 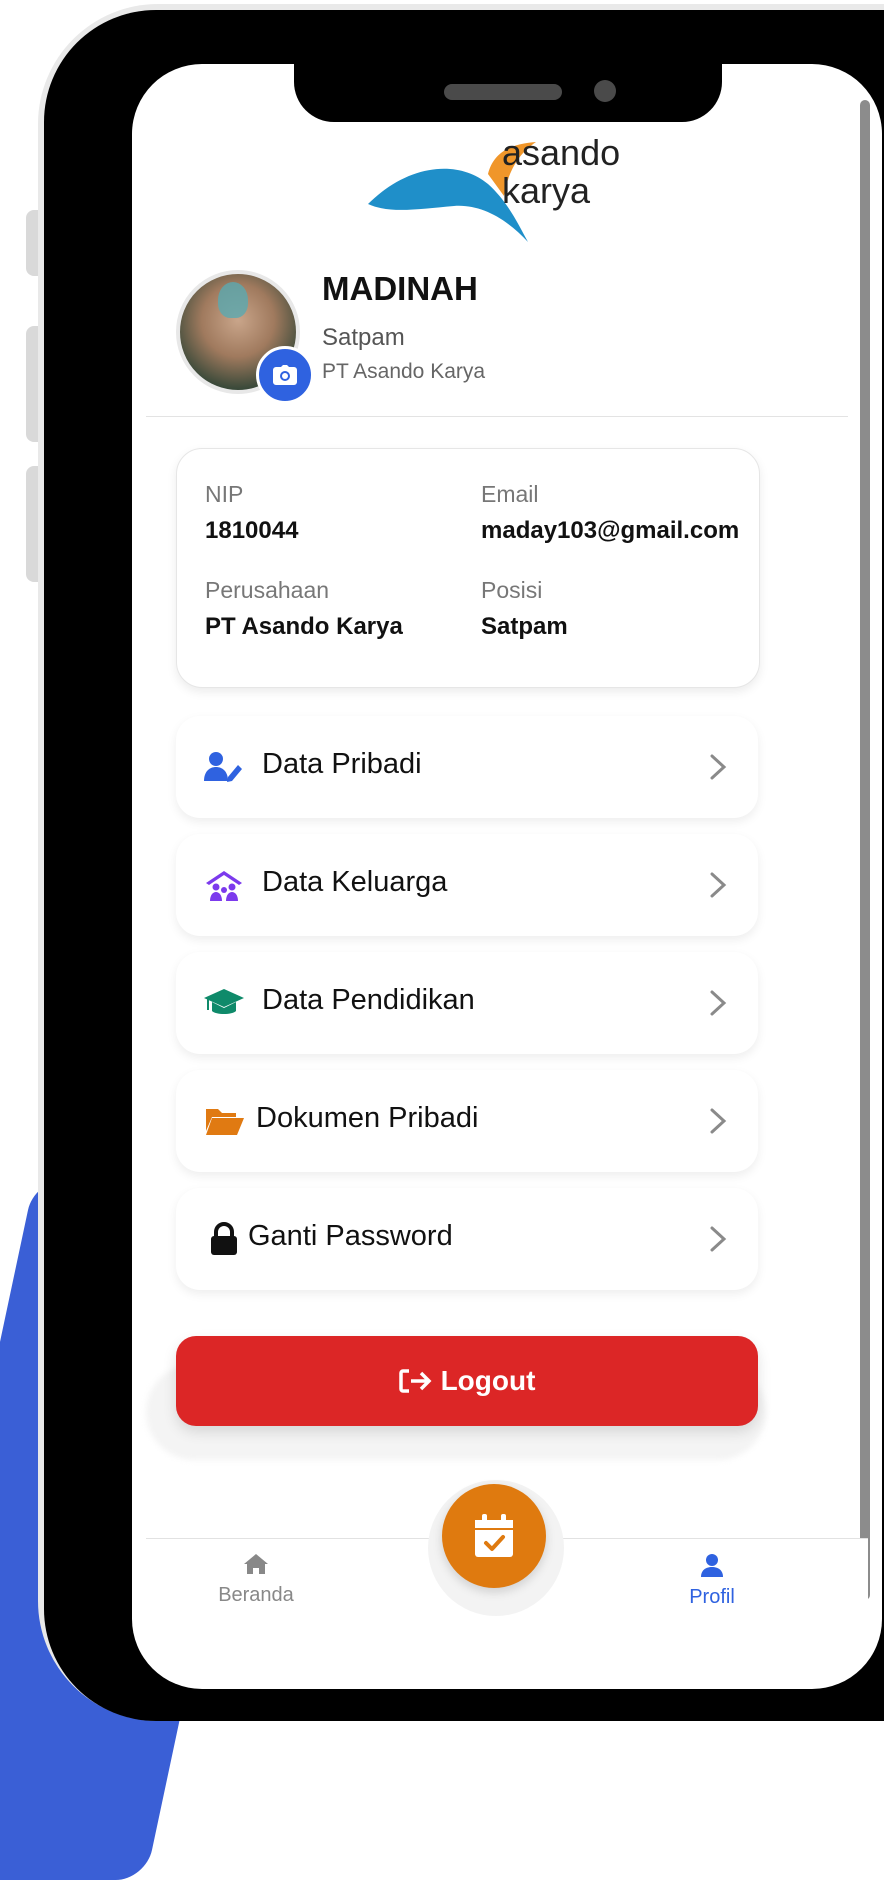 I want to click on menu-label: Dokumen Pribadi, so click(x=367, y=1118).